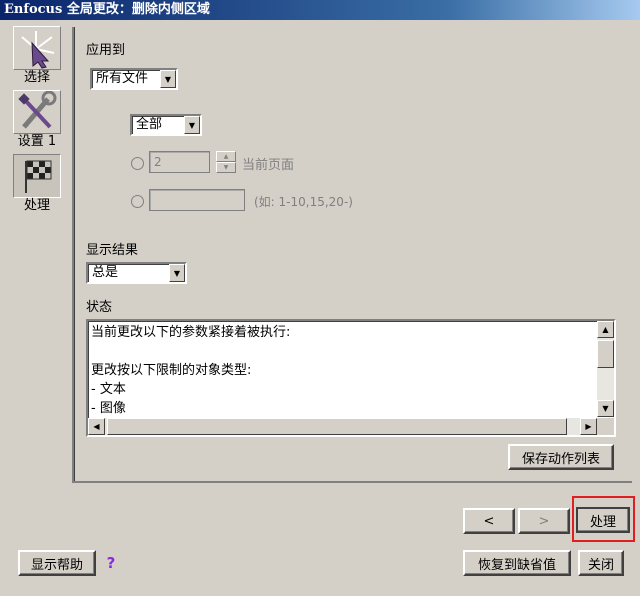  I want to click on sidebar-item-process: 处理, so click(37, 183).